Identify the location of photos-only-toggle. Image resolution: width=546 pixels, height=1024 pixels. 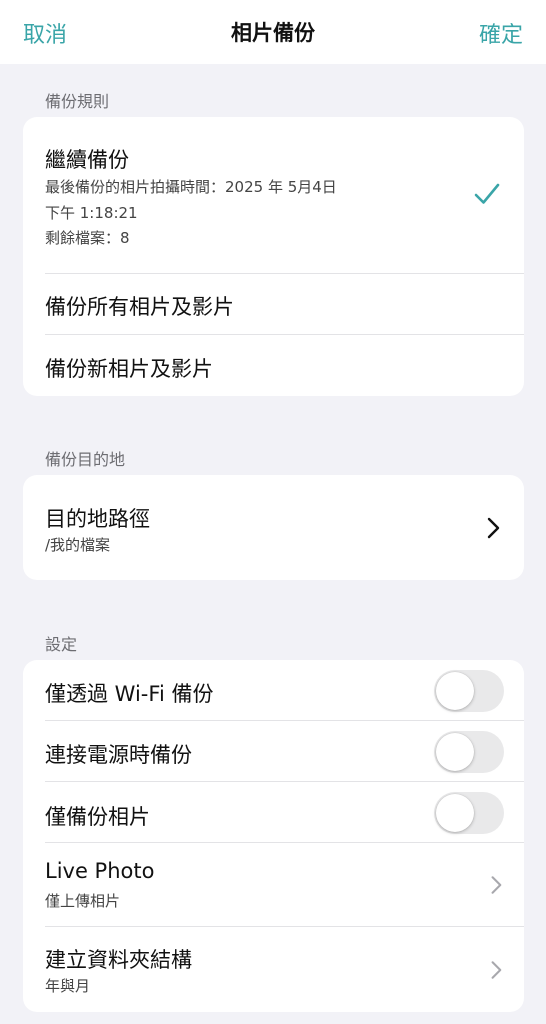
(469, 813).